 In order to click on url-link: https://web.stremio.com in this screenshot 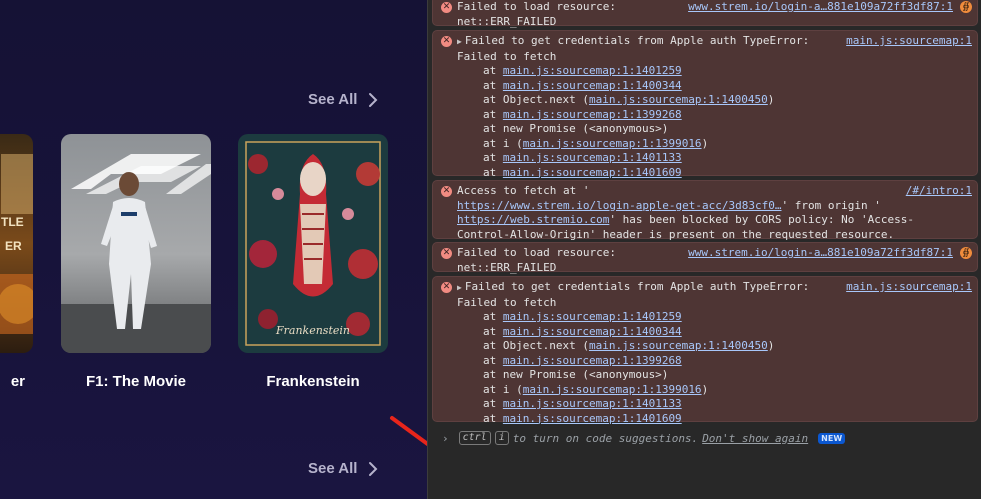, I will do `click(533, 219)`.